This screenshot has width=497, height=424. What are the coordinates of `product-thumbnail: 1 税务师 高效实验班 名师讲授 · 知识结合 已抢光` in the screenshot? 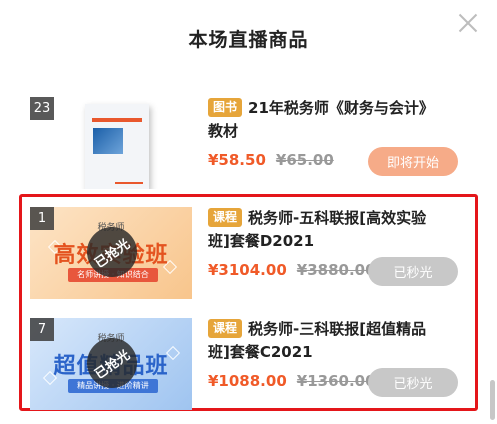 It's located at (111, 253).